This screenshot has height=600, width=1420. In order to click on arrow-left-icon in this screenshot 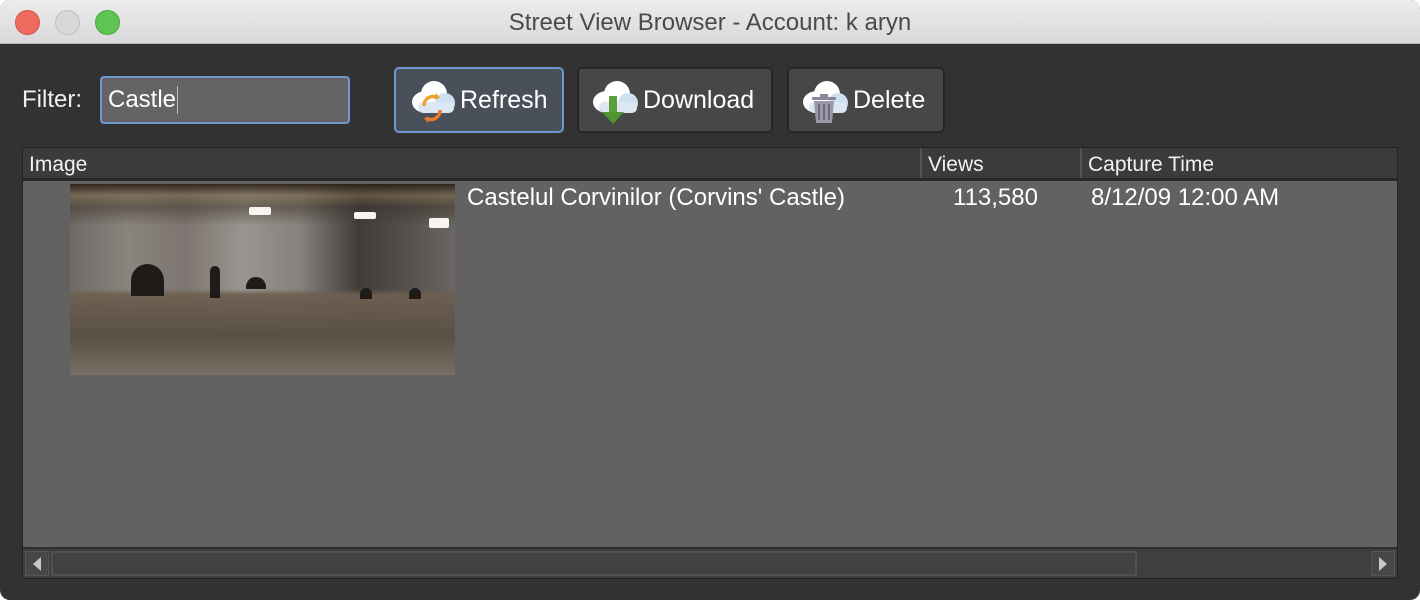, I will do `click(37, 563)`.